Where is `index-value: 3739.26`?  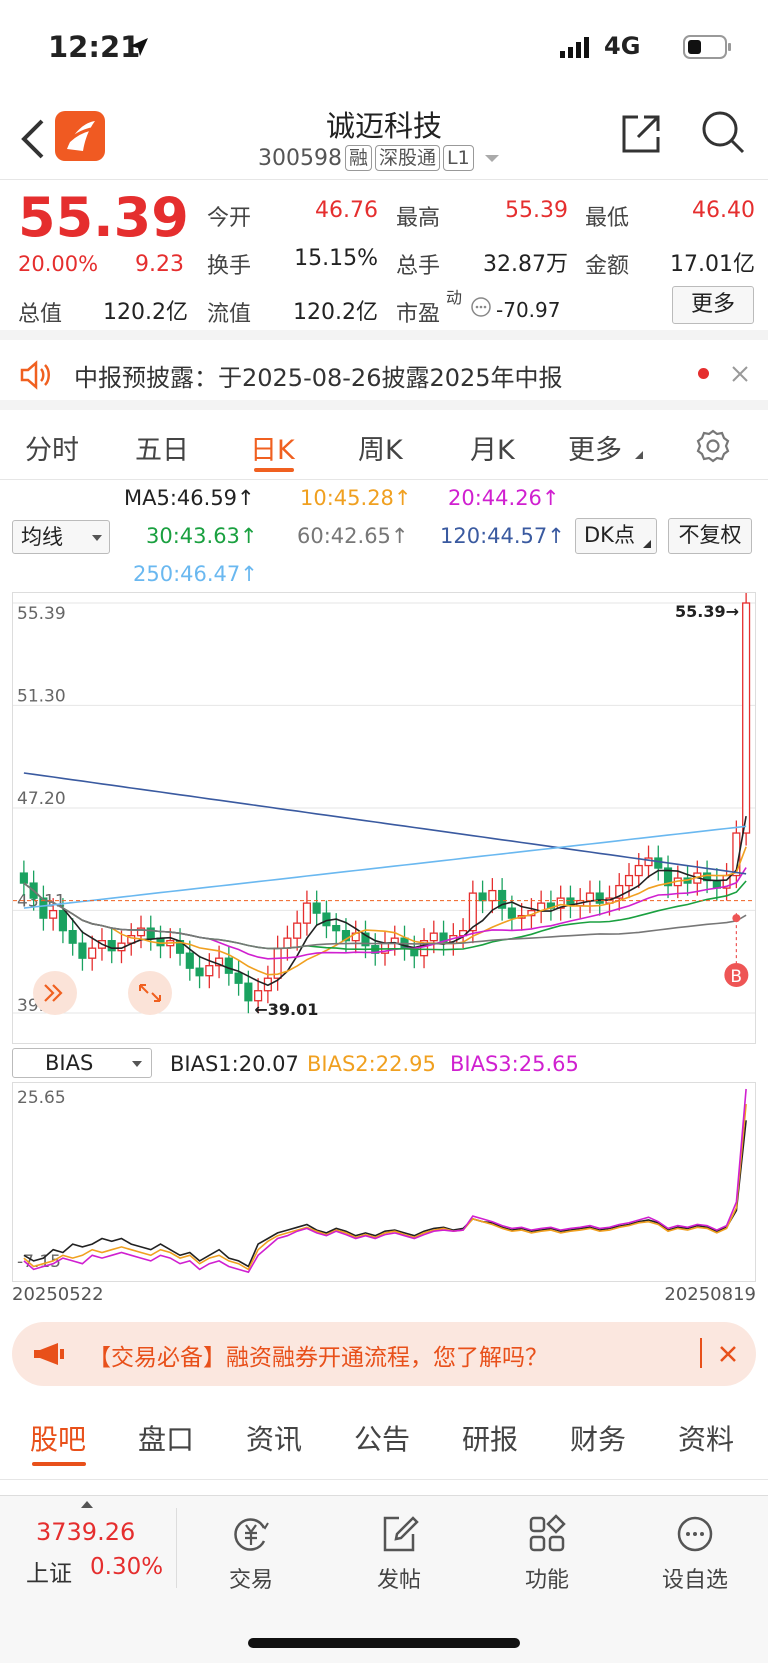 index-value: 3739.26 is located at coordinates (85, 1532).